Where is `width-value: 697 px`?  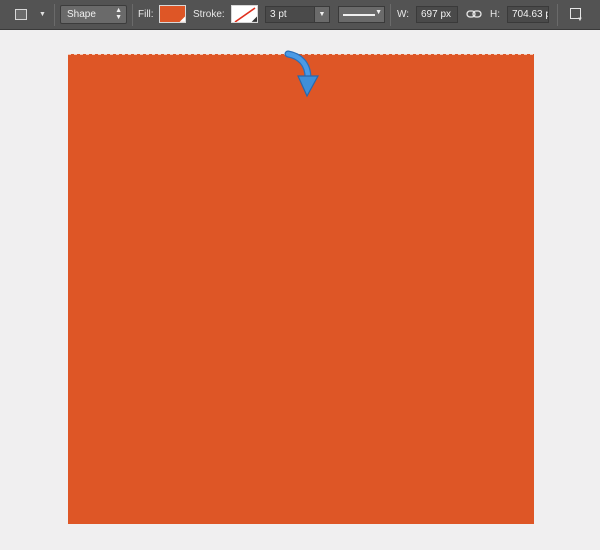 width-value: 697 px is located at coordinates (436, 14).